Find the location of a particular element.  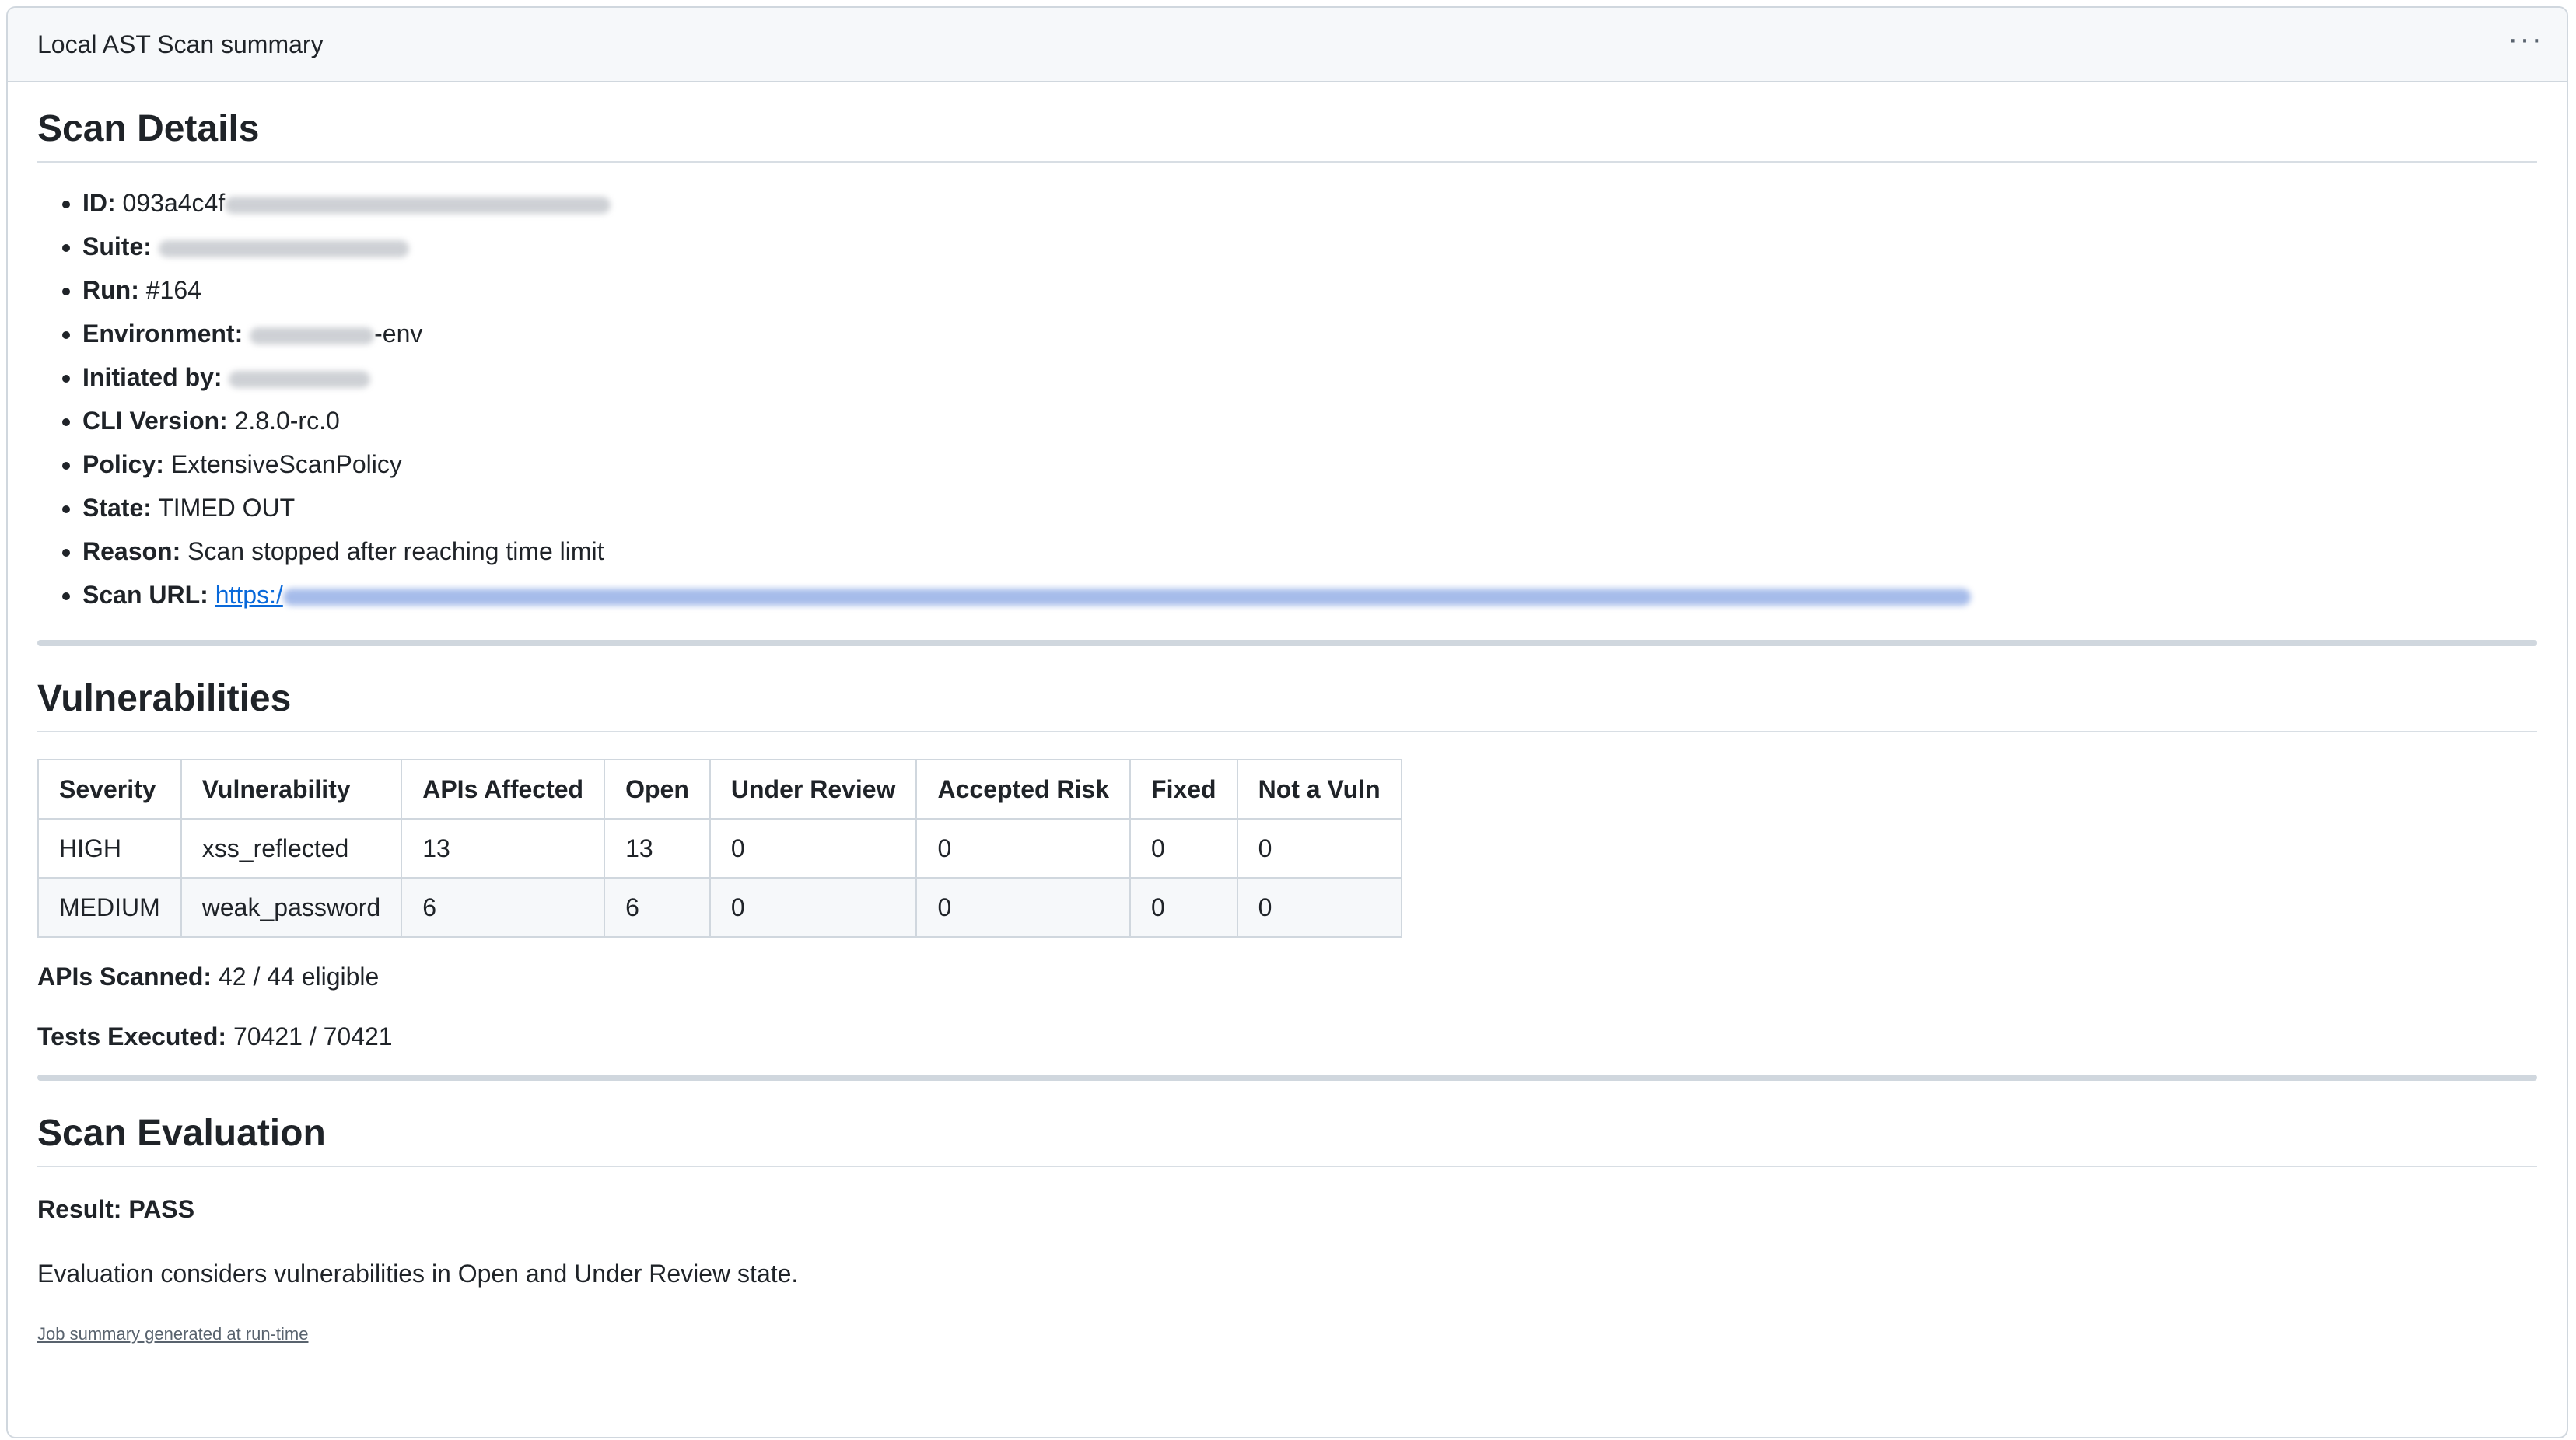

table-cell: MEDIUM is located at coordinates (110, 908).